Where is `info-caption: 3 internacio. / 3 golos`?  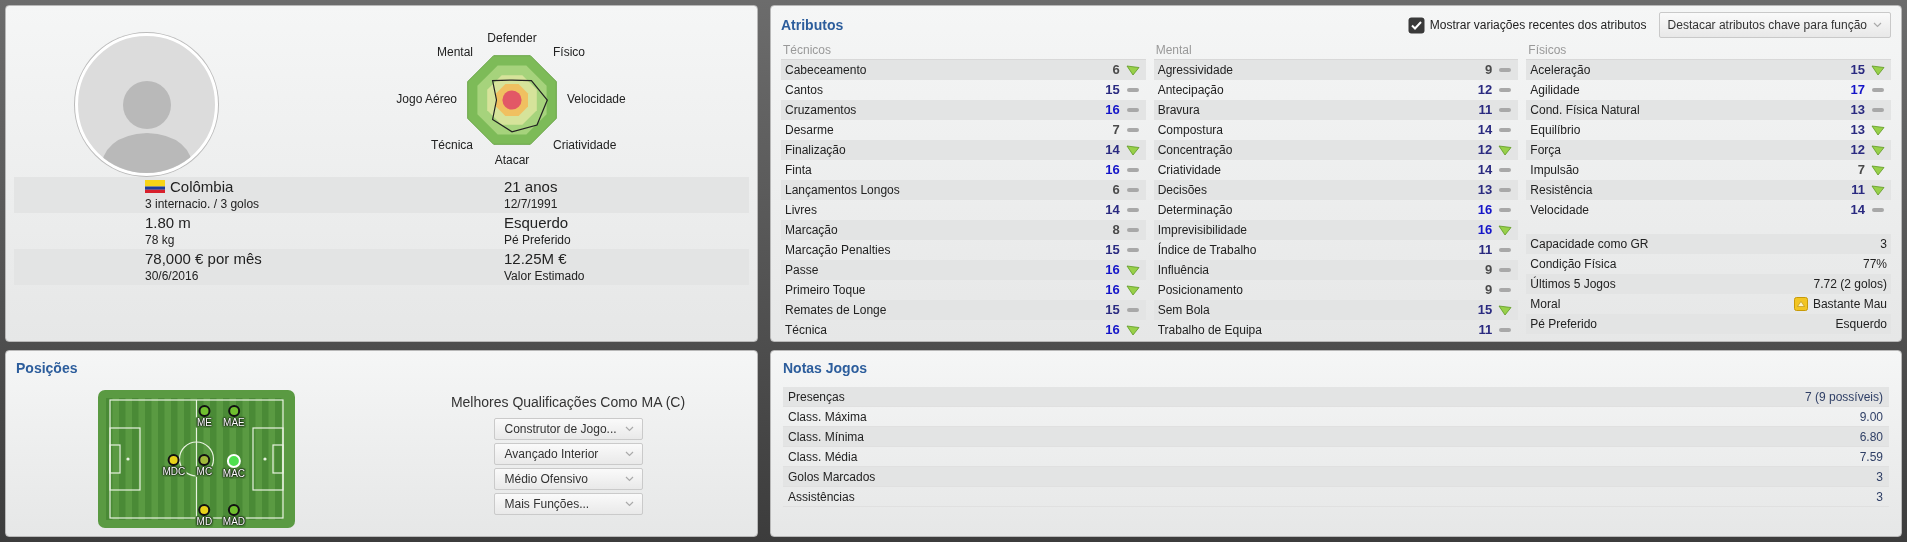 info-caption: 3 internacio. / 3 golos is located at coordinates (202, 204).